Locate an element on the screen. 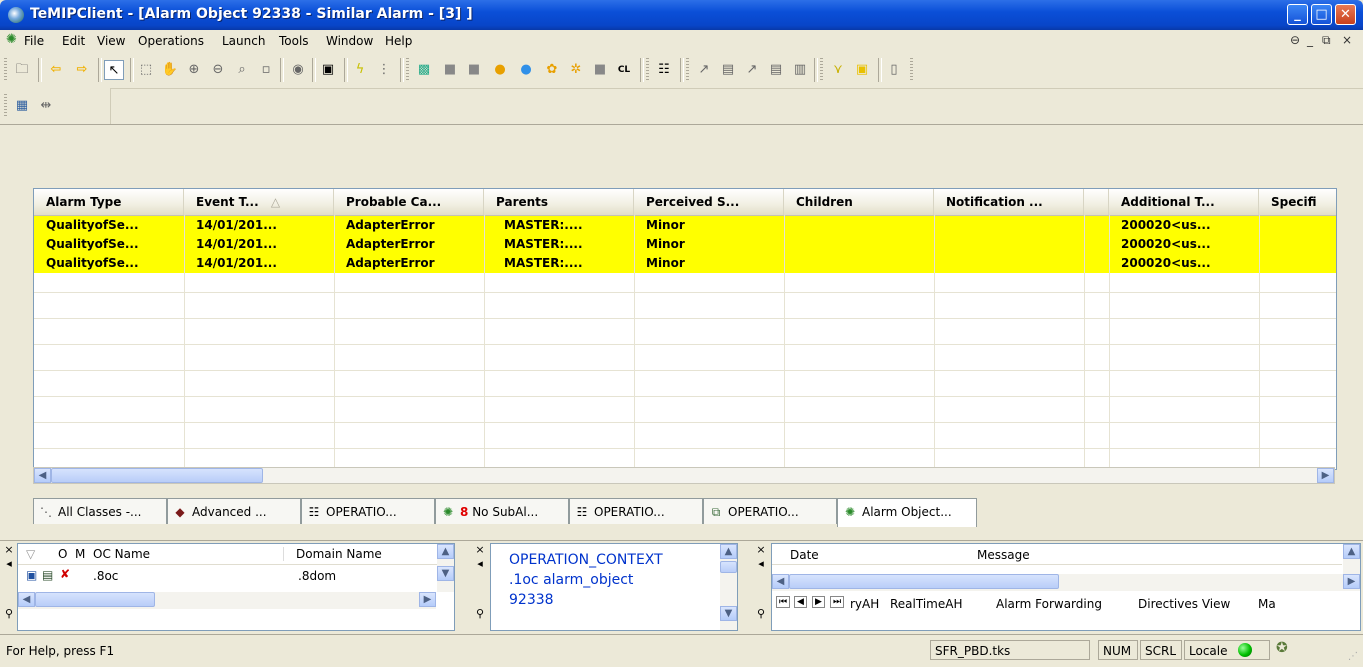  panel-icon: ▤ is located at coordinates (776, 70).